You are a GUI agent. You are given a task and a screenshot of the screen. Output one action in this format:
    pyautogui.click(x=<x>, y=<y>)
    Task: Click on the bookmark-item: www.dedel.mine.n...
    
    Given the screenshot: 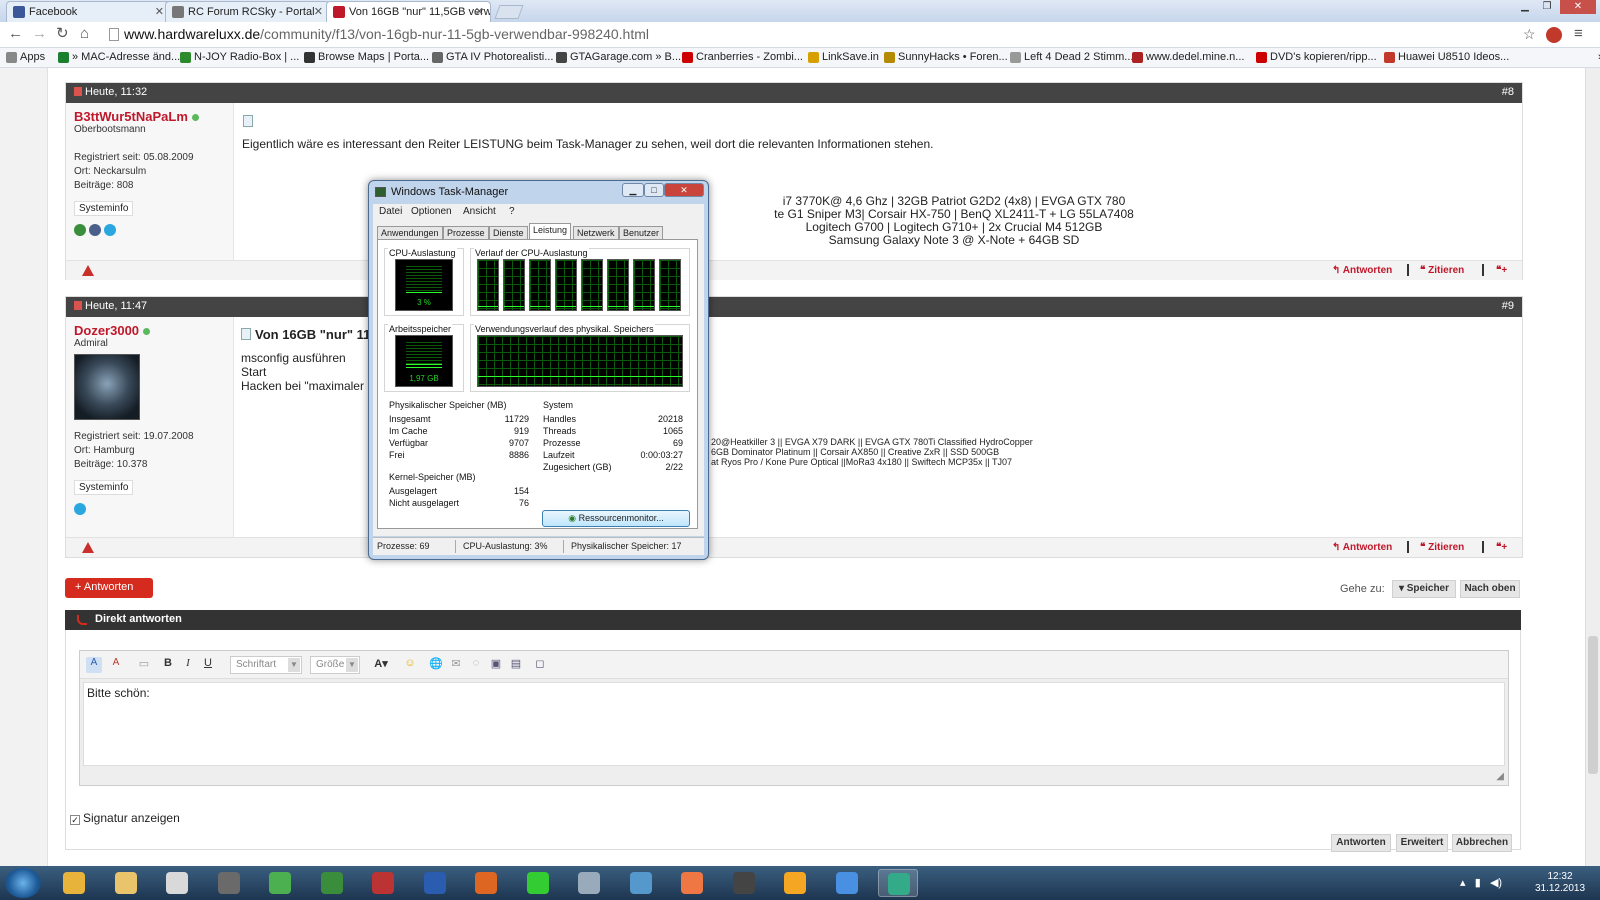 What is the action you would take?
    pyautogui.click(x=1188, y=57)
    